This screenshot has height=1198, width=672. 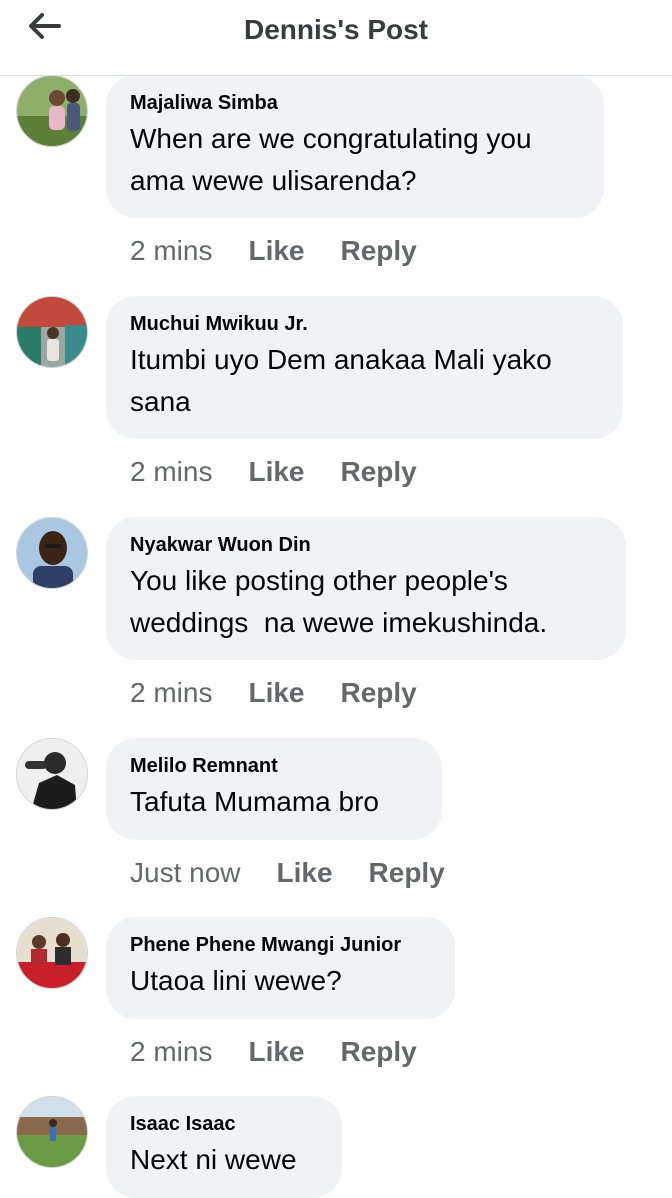 What do you see at coordinates (280, 945) in the screenshot?
I see `comment-author: Phene Phene Mwangi Junior` at bounding box center [280, 945].